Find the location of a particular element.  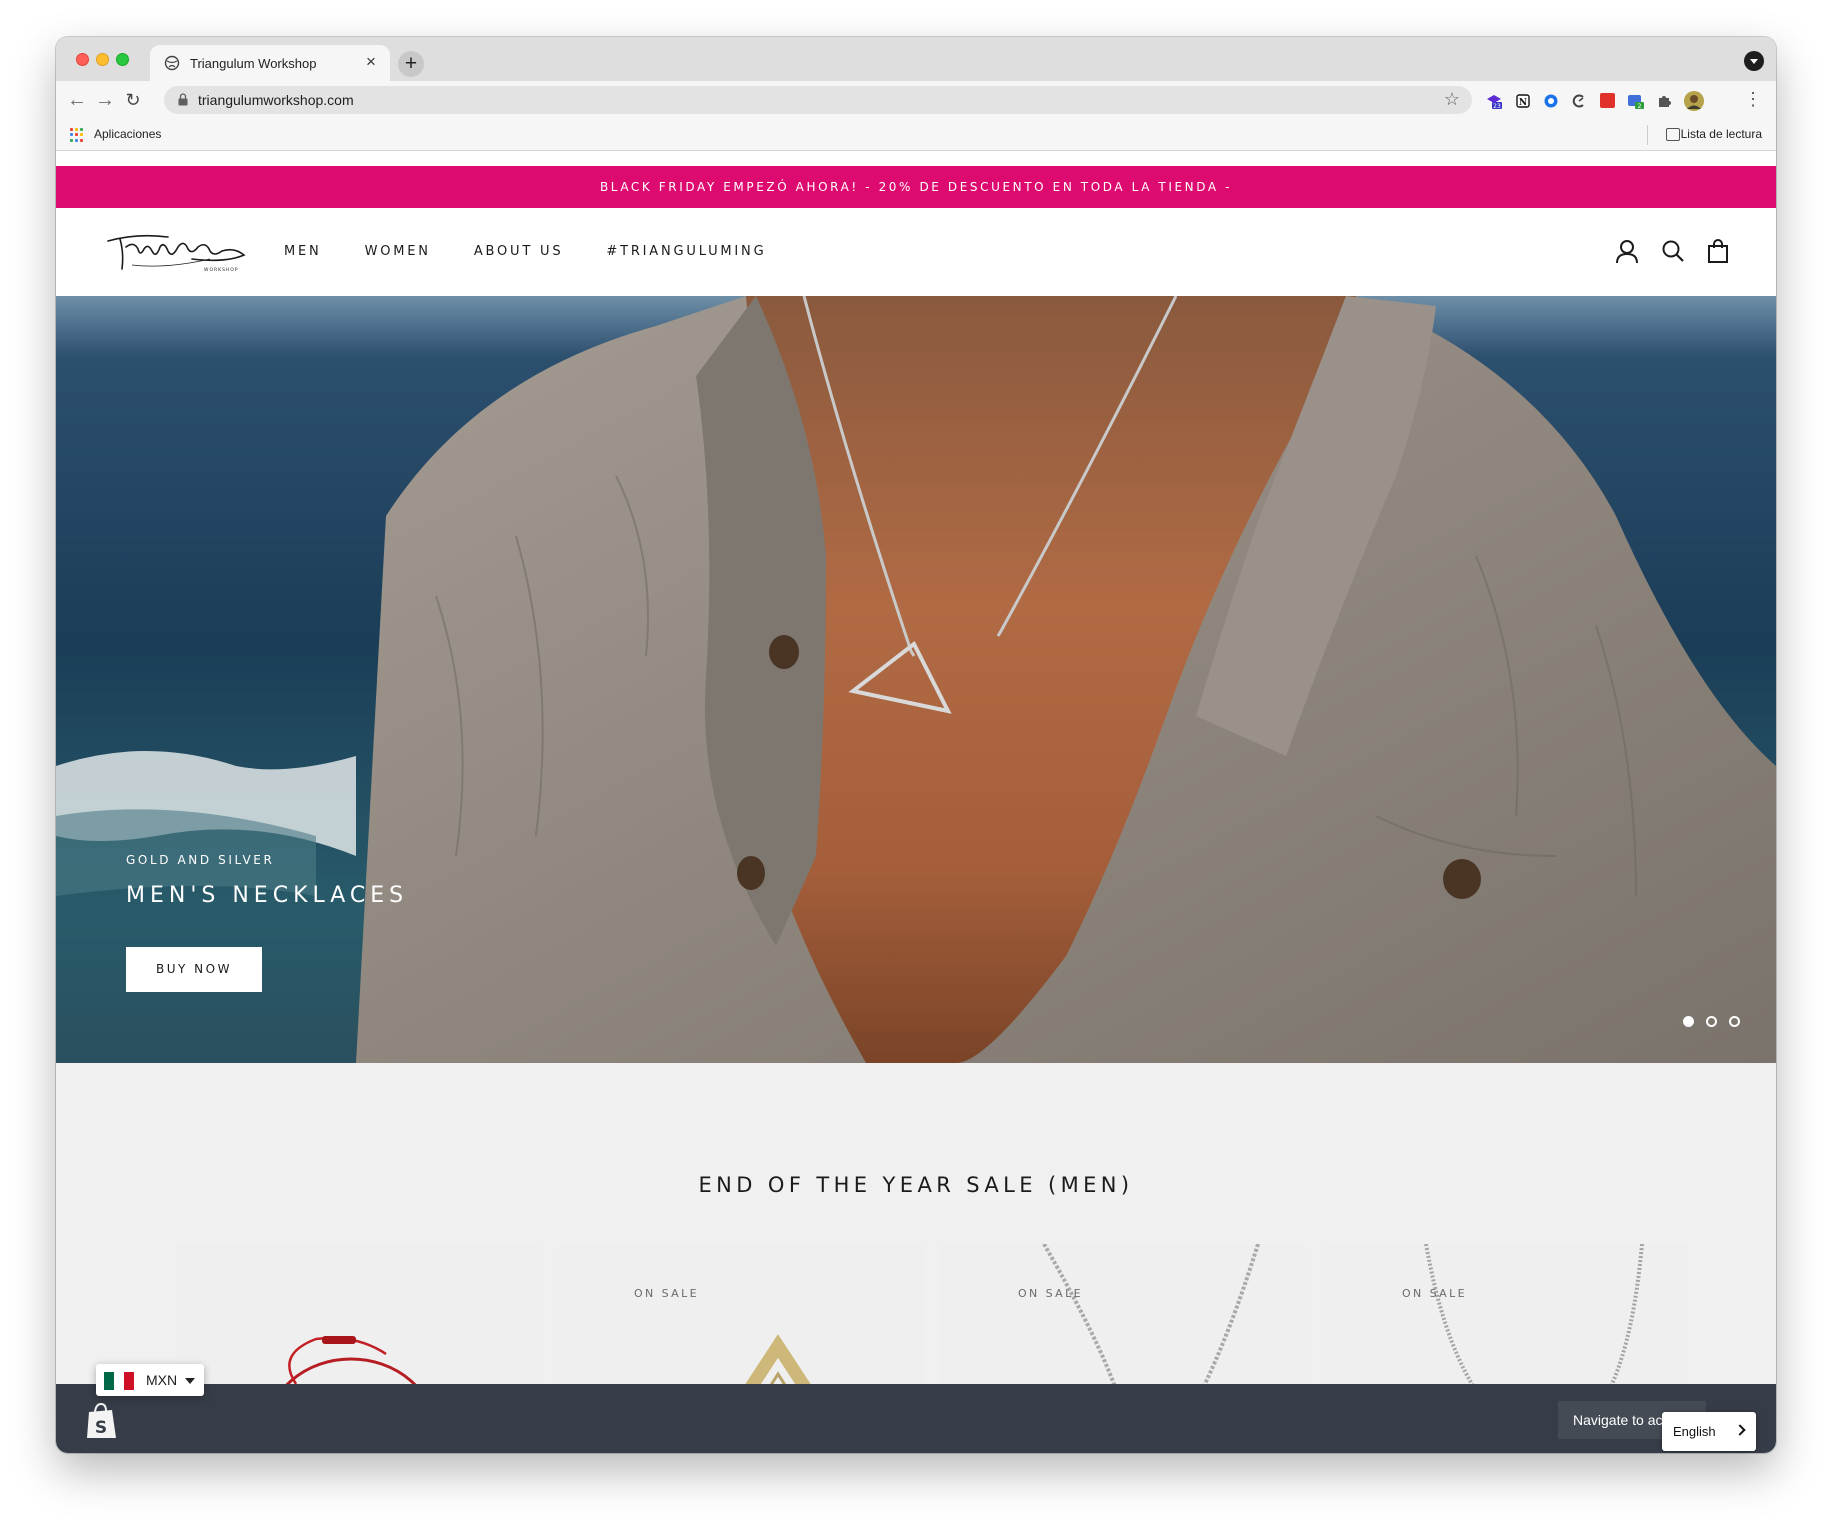

navigate-label: Navigate to ac is located at coordinates (1618, 1420).